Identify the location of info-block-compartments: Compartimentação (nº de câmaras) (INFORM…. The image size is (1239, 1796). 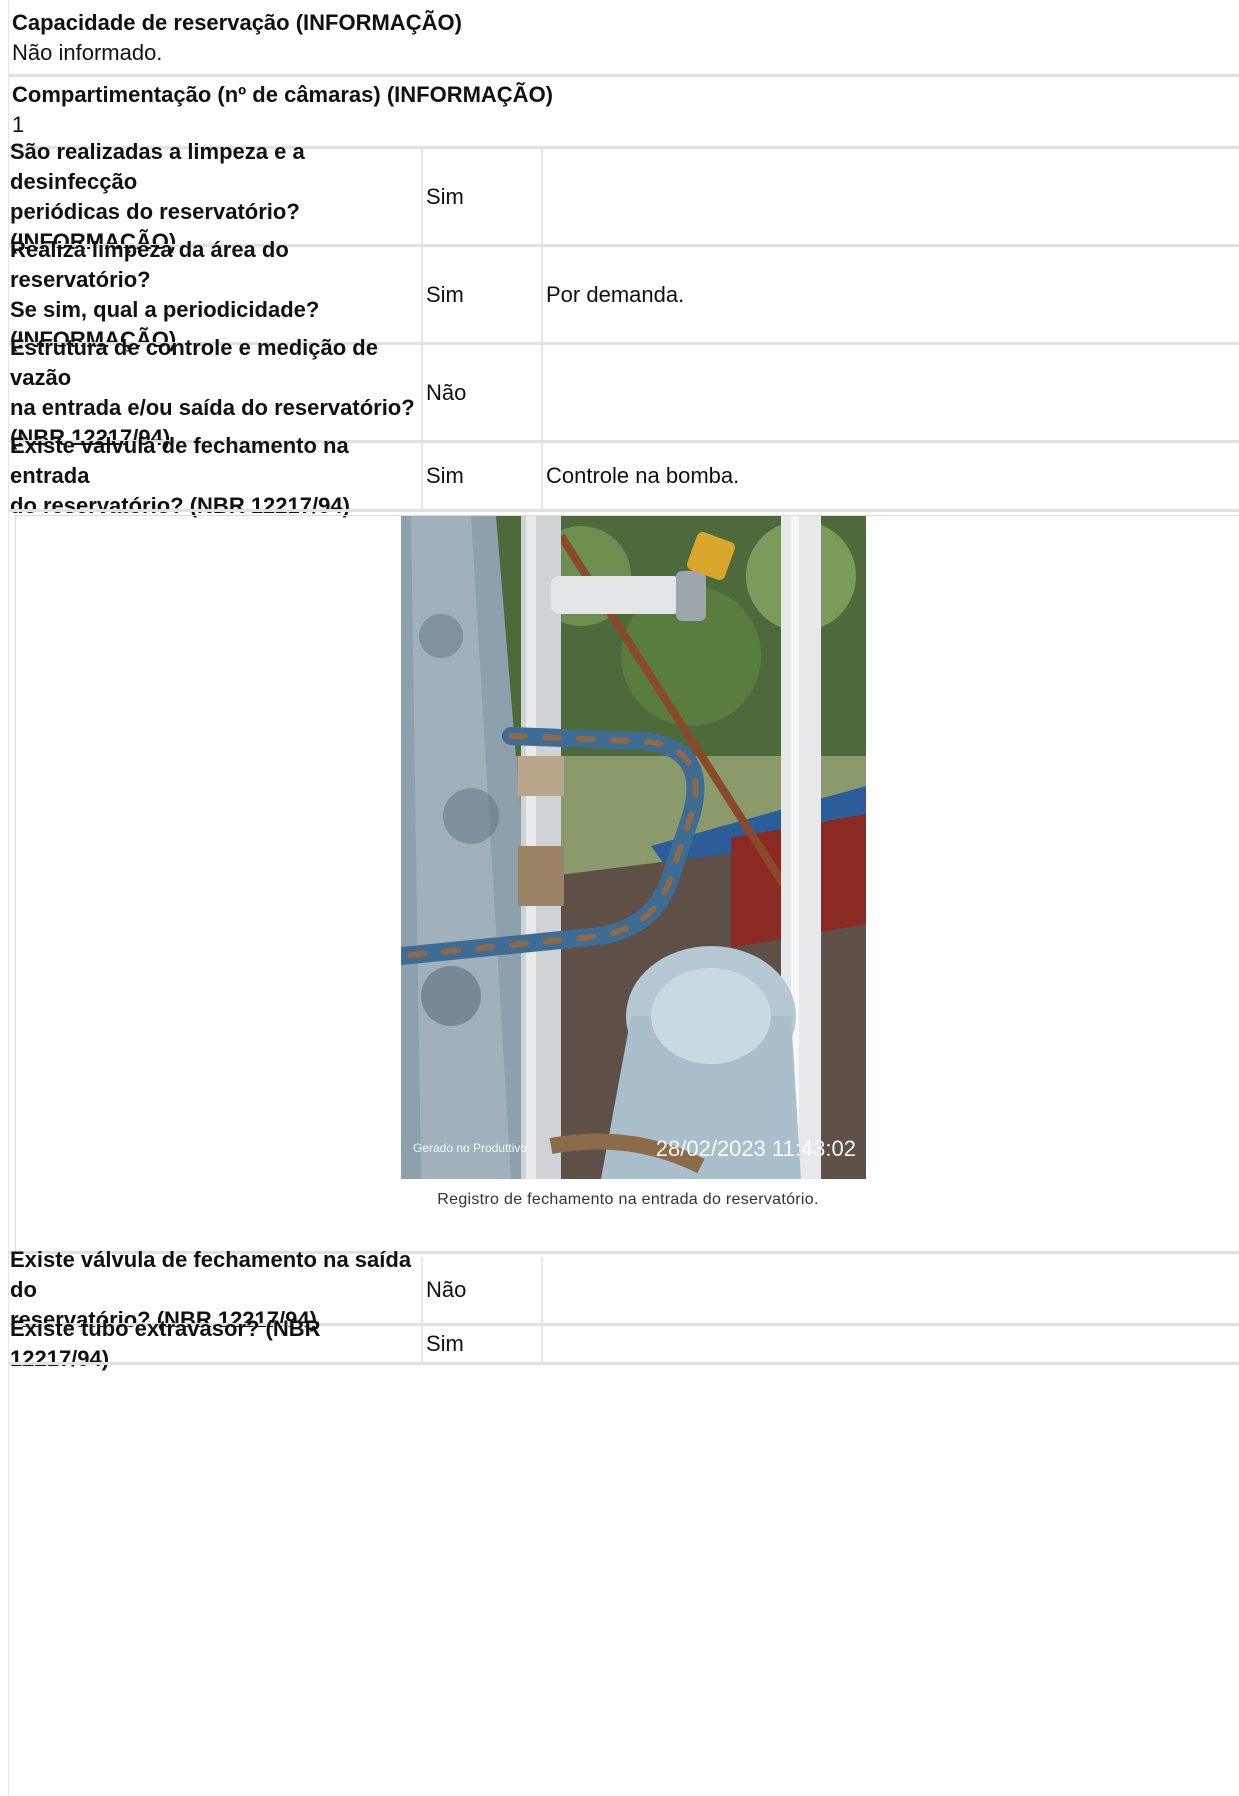
(624, 110).